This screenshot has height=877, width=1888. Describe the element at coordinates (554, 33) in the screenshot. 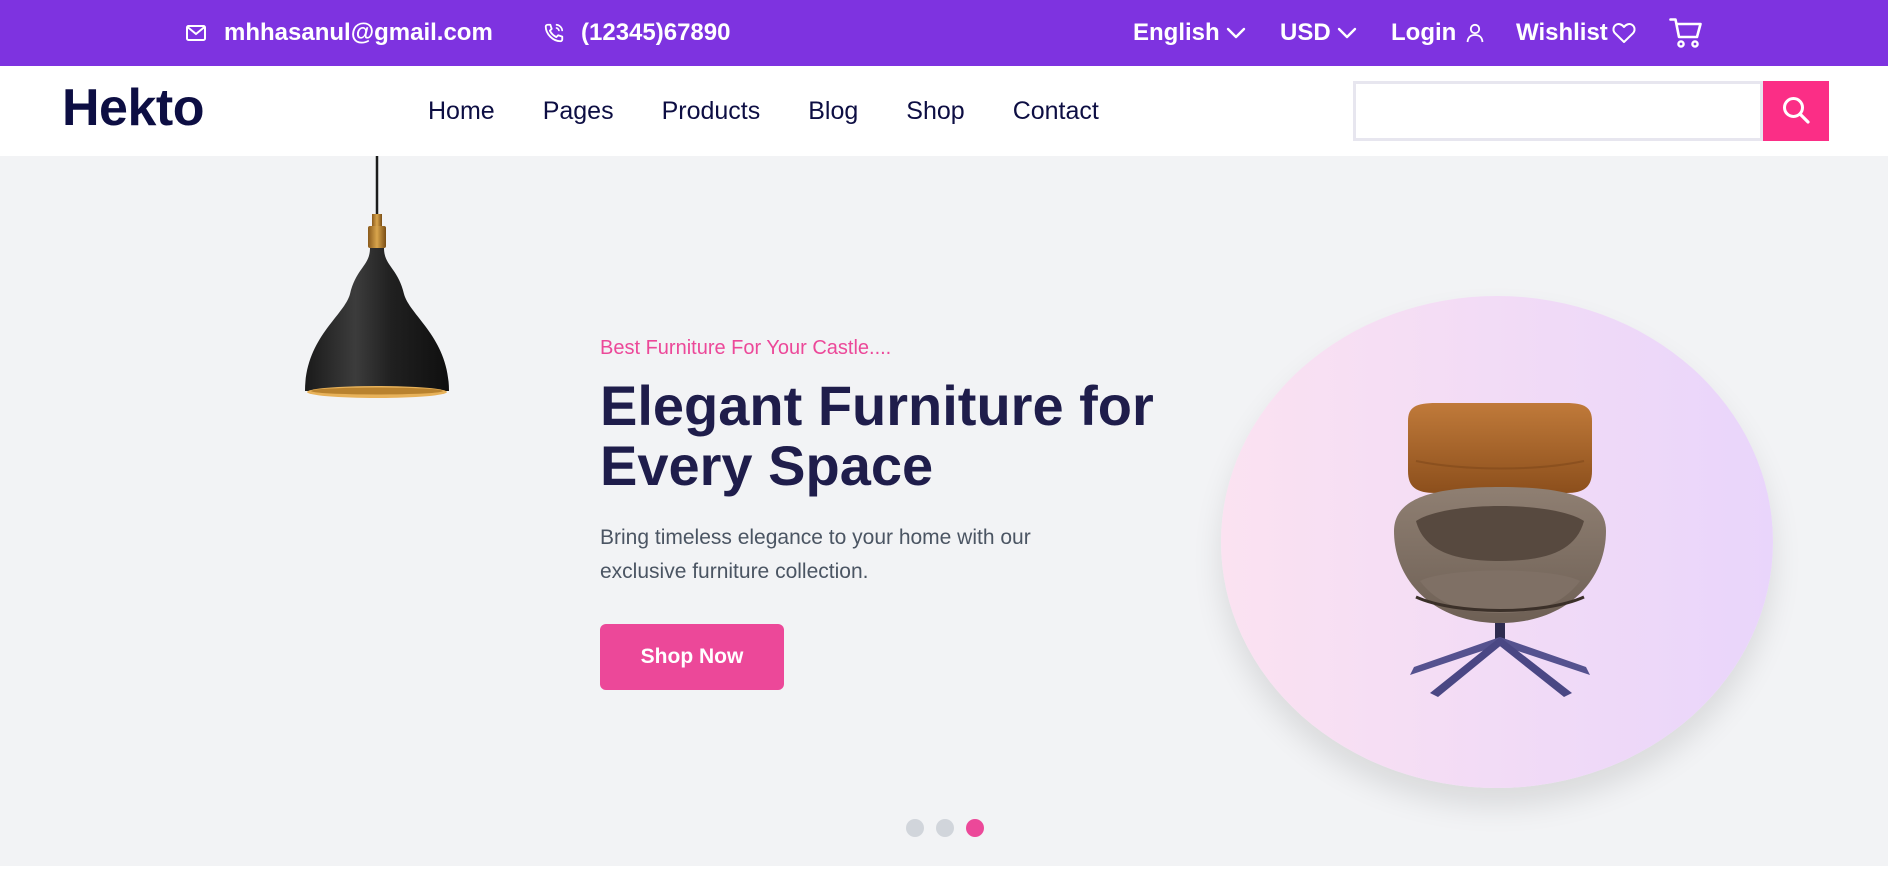

I see `phone-icon` at that location.